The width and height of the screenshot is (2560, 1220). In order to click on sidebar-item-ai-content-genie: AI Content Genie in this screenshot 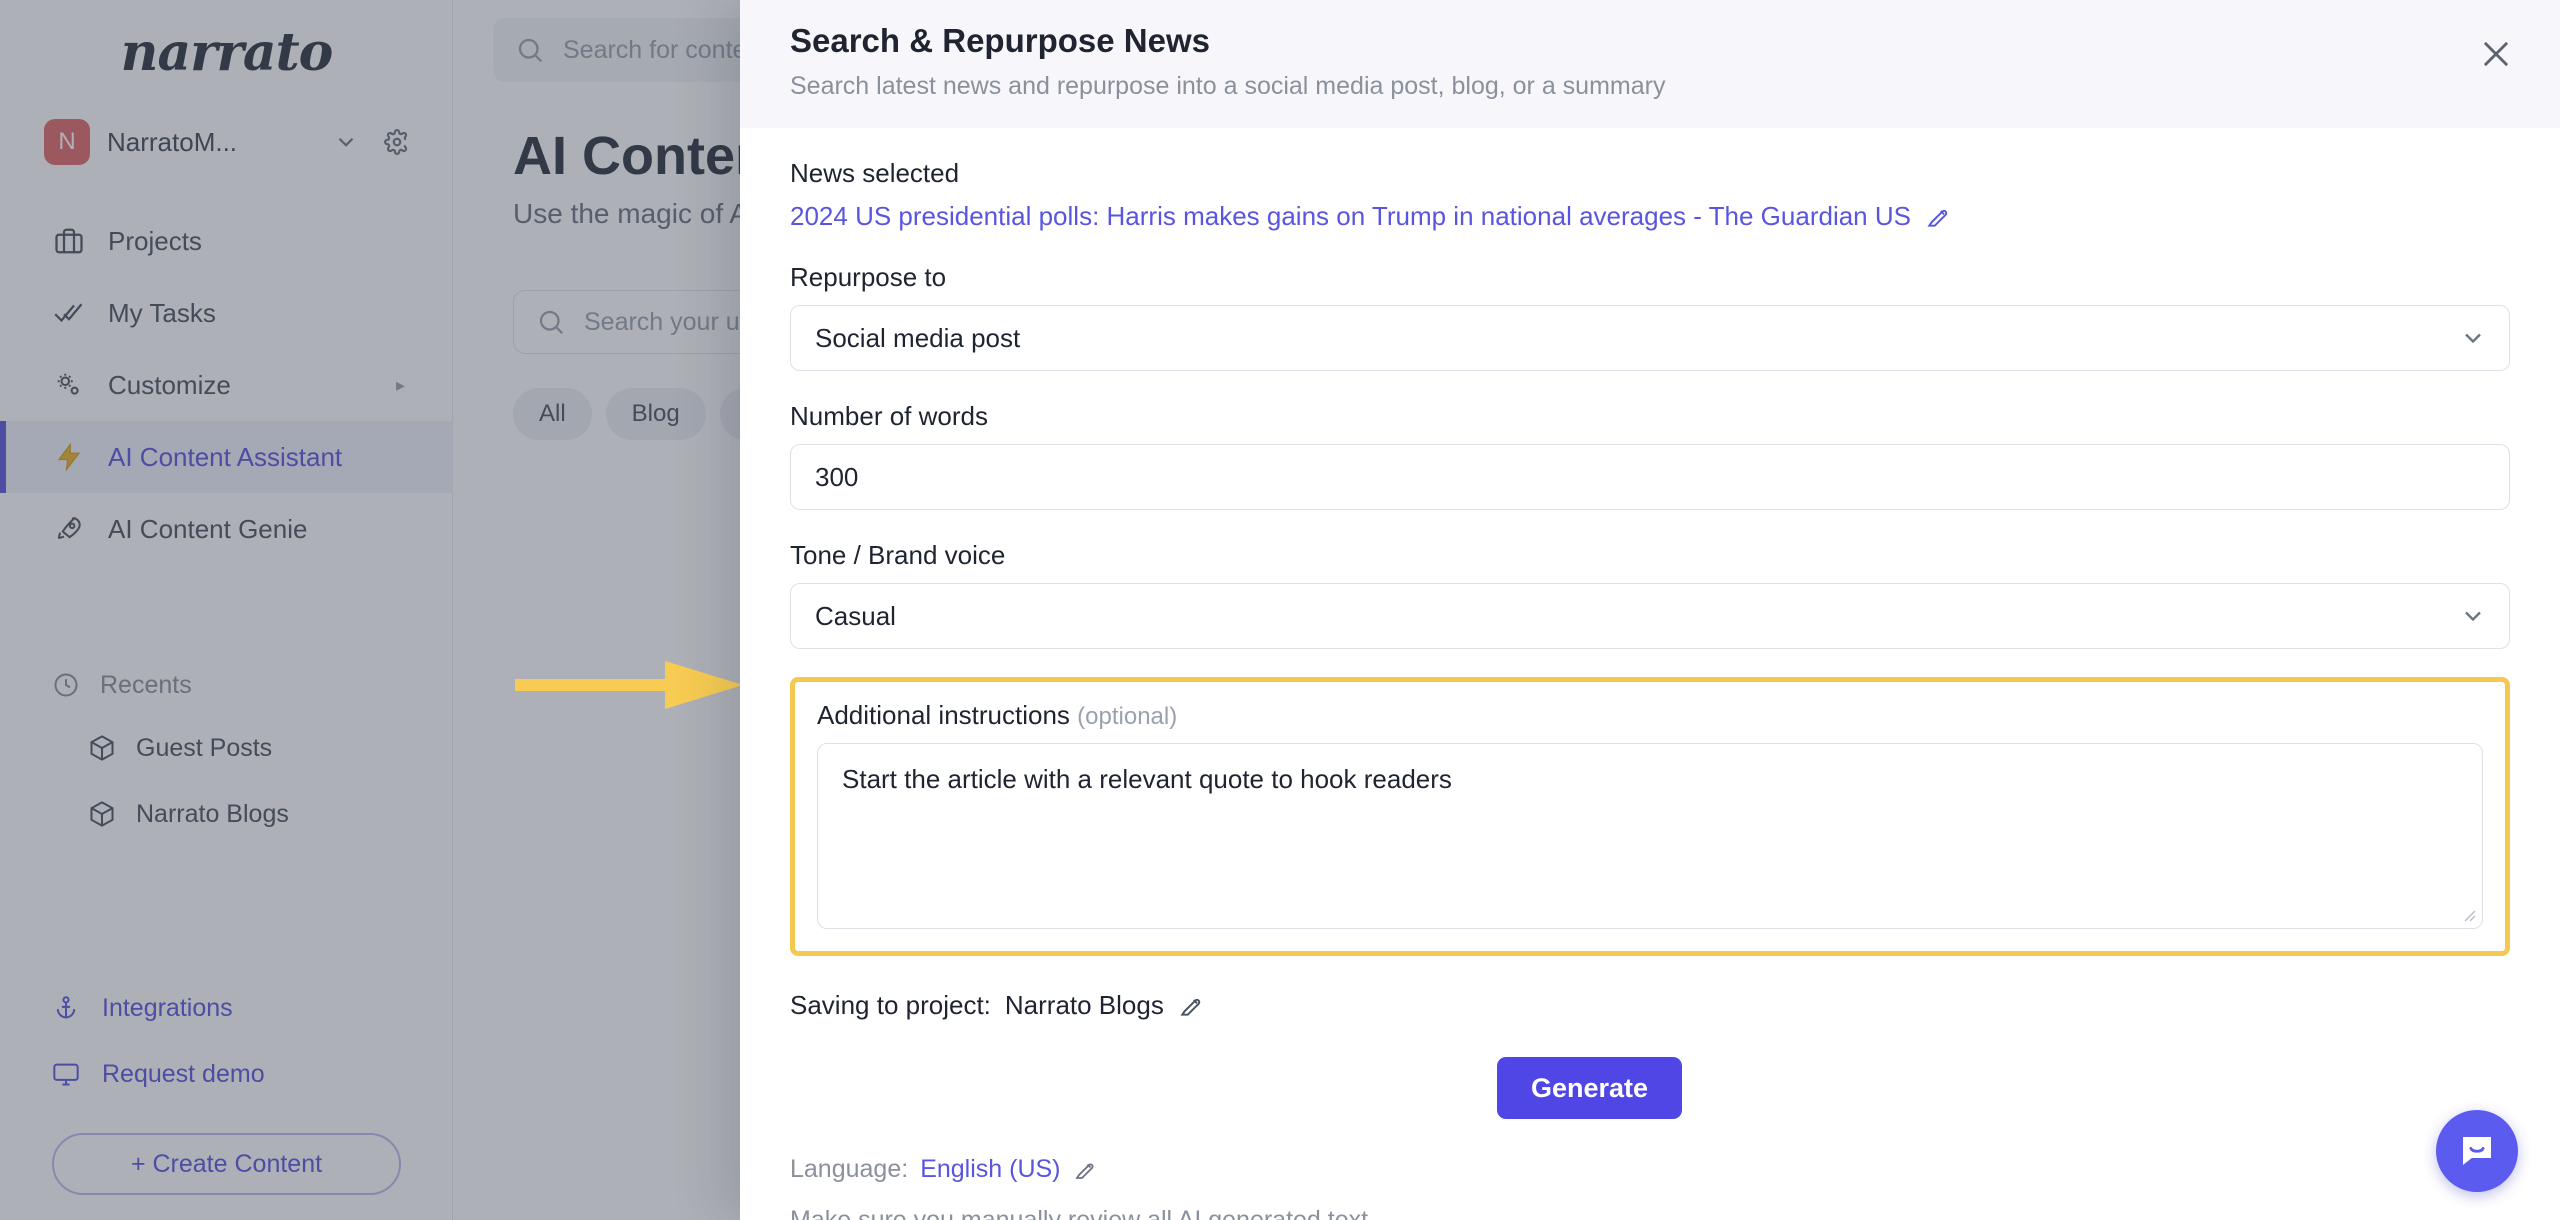, I will do `click(226, 529)`.